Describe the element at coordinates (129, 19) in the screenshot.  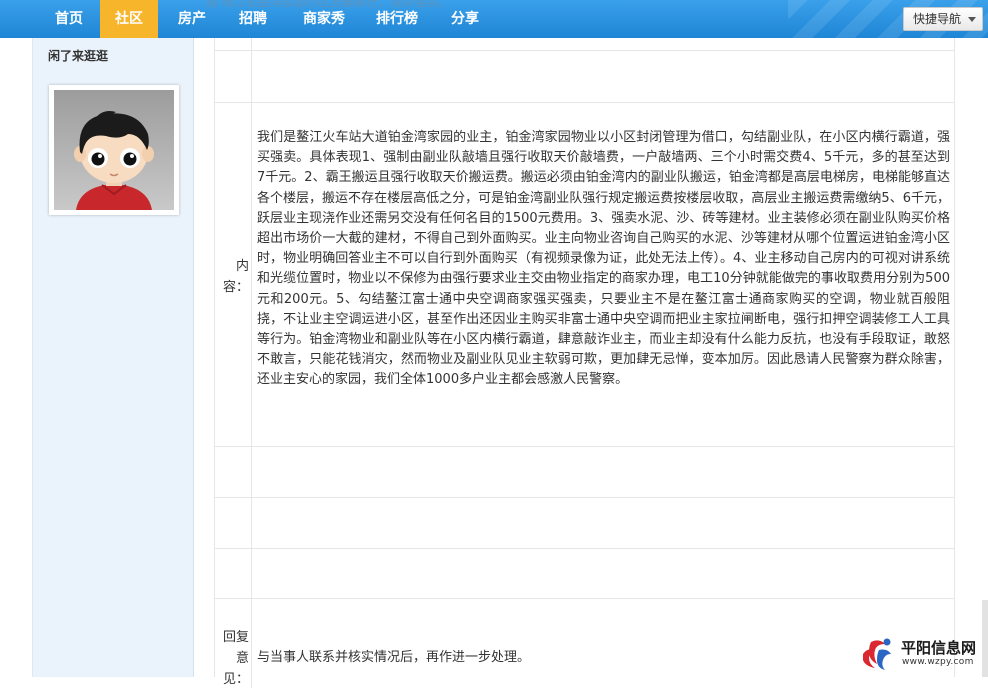
I see `nav-community: 社区` at that location.